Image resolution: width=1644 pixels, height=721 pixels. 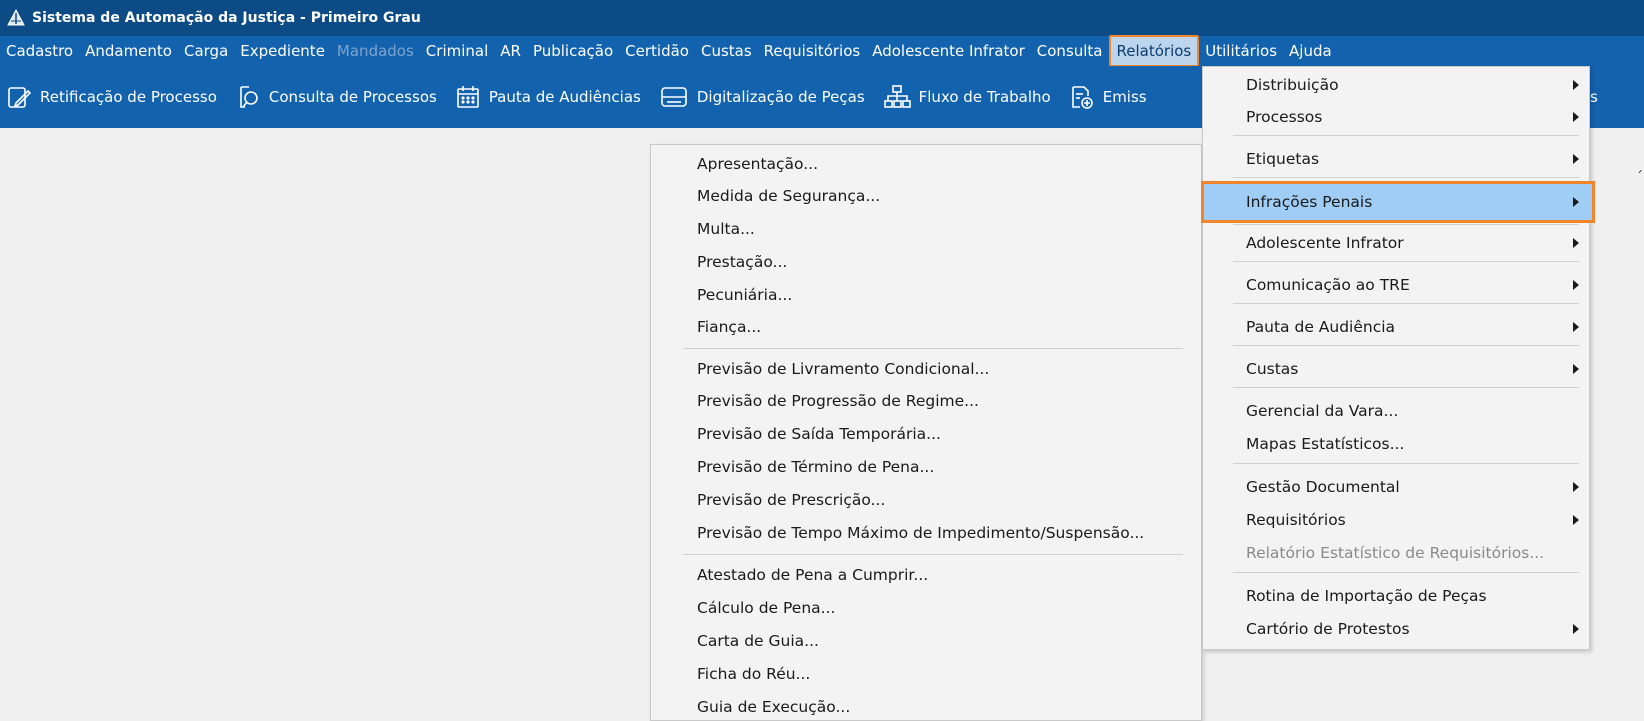 I want to click on calendar-icon, so click(x=468, y=97).